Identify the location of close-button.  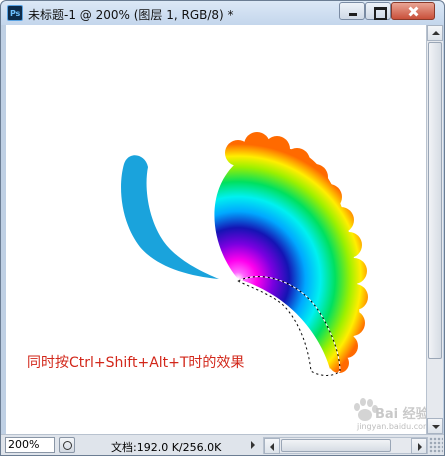
(413, 11).